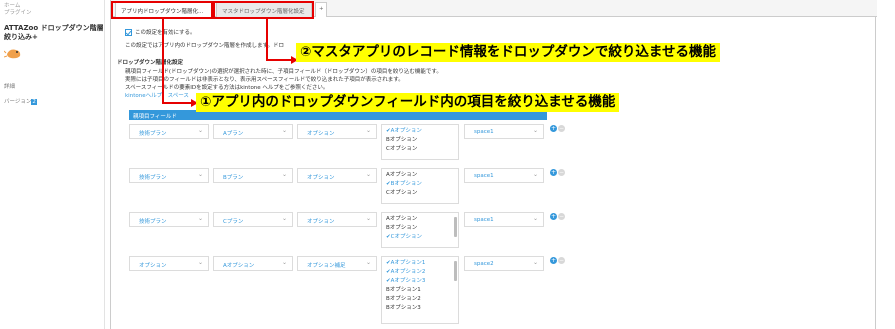 The height and width of the screenshot is (329, 895). What do you see at coordinates (403, 308) in the screenshot?
I see `option-label: Bオプション3` at bounding box center [403, 308].